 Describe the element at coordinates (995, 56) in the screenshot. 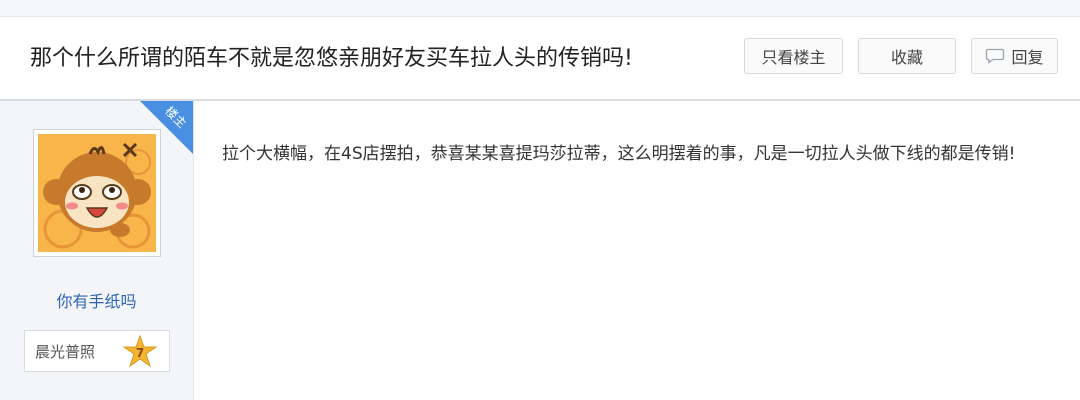

I see `speech-bubble-icon` at that location.